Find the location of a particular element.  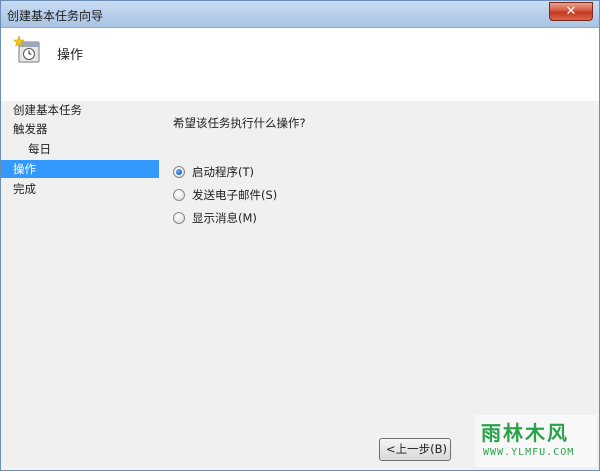

option-send-email: 发送电子邮件(S) is located at coordinates (225, 195).